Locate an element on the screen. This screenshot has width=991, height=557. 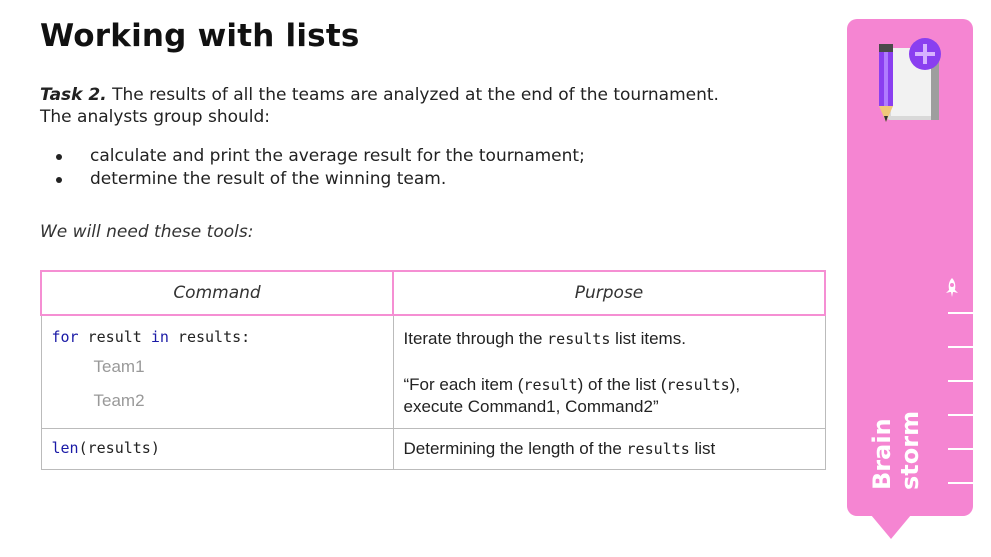
command-cell: for result in results: Team1 Team2 is located at coordinates (217, 371).